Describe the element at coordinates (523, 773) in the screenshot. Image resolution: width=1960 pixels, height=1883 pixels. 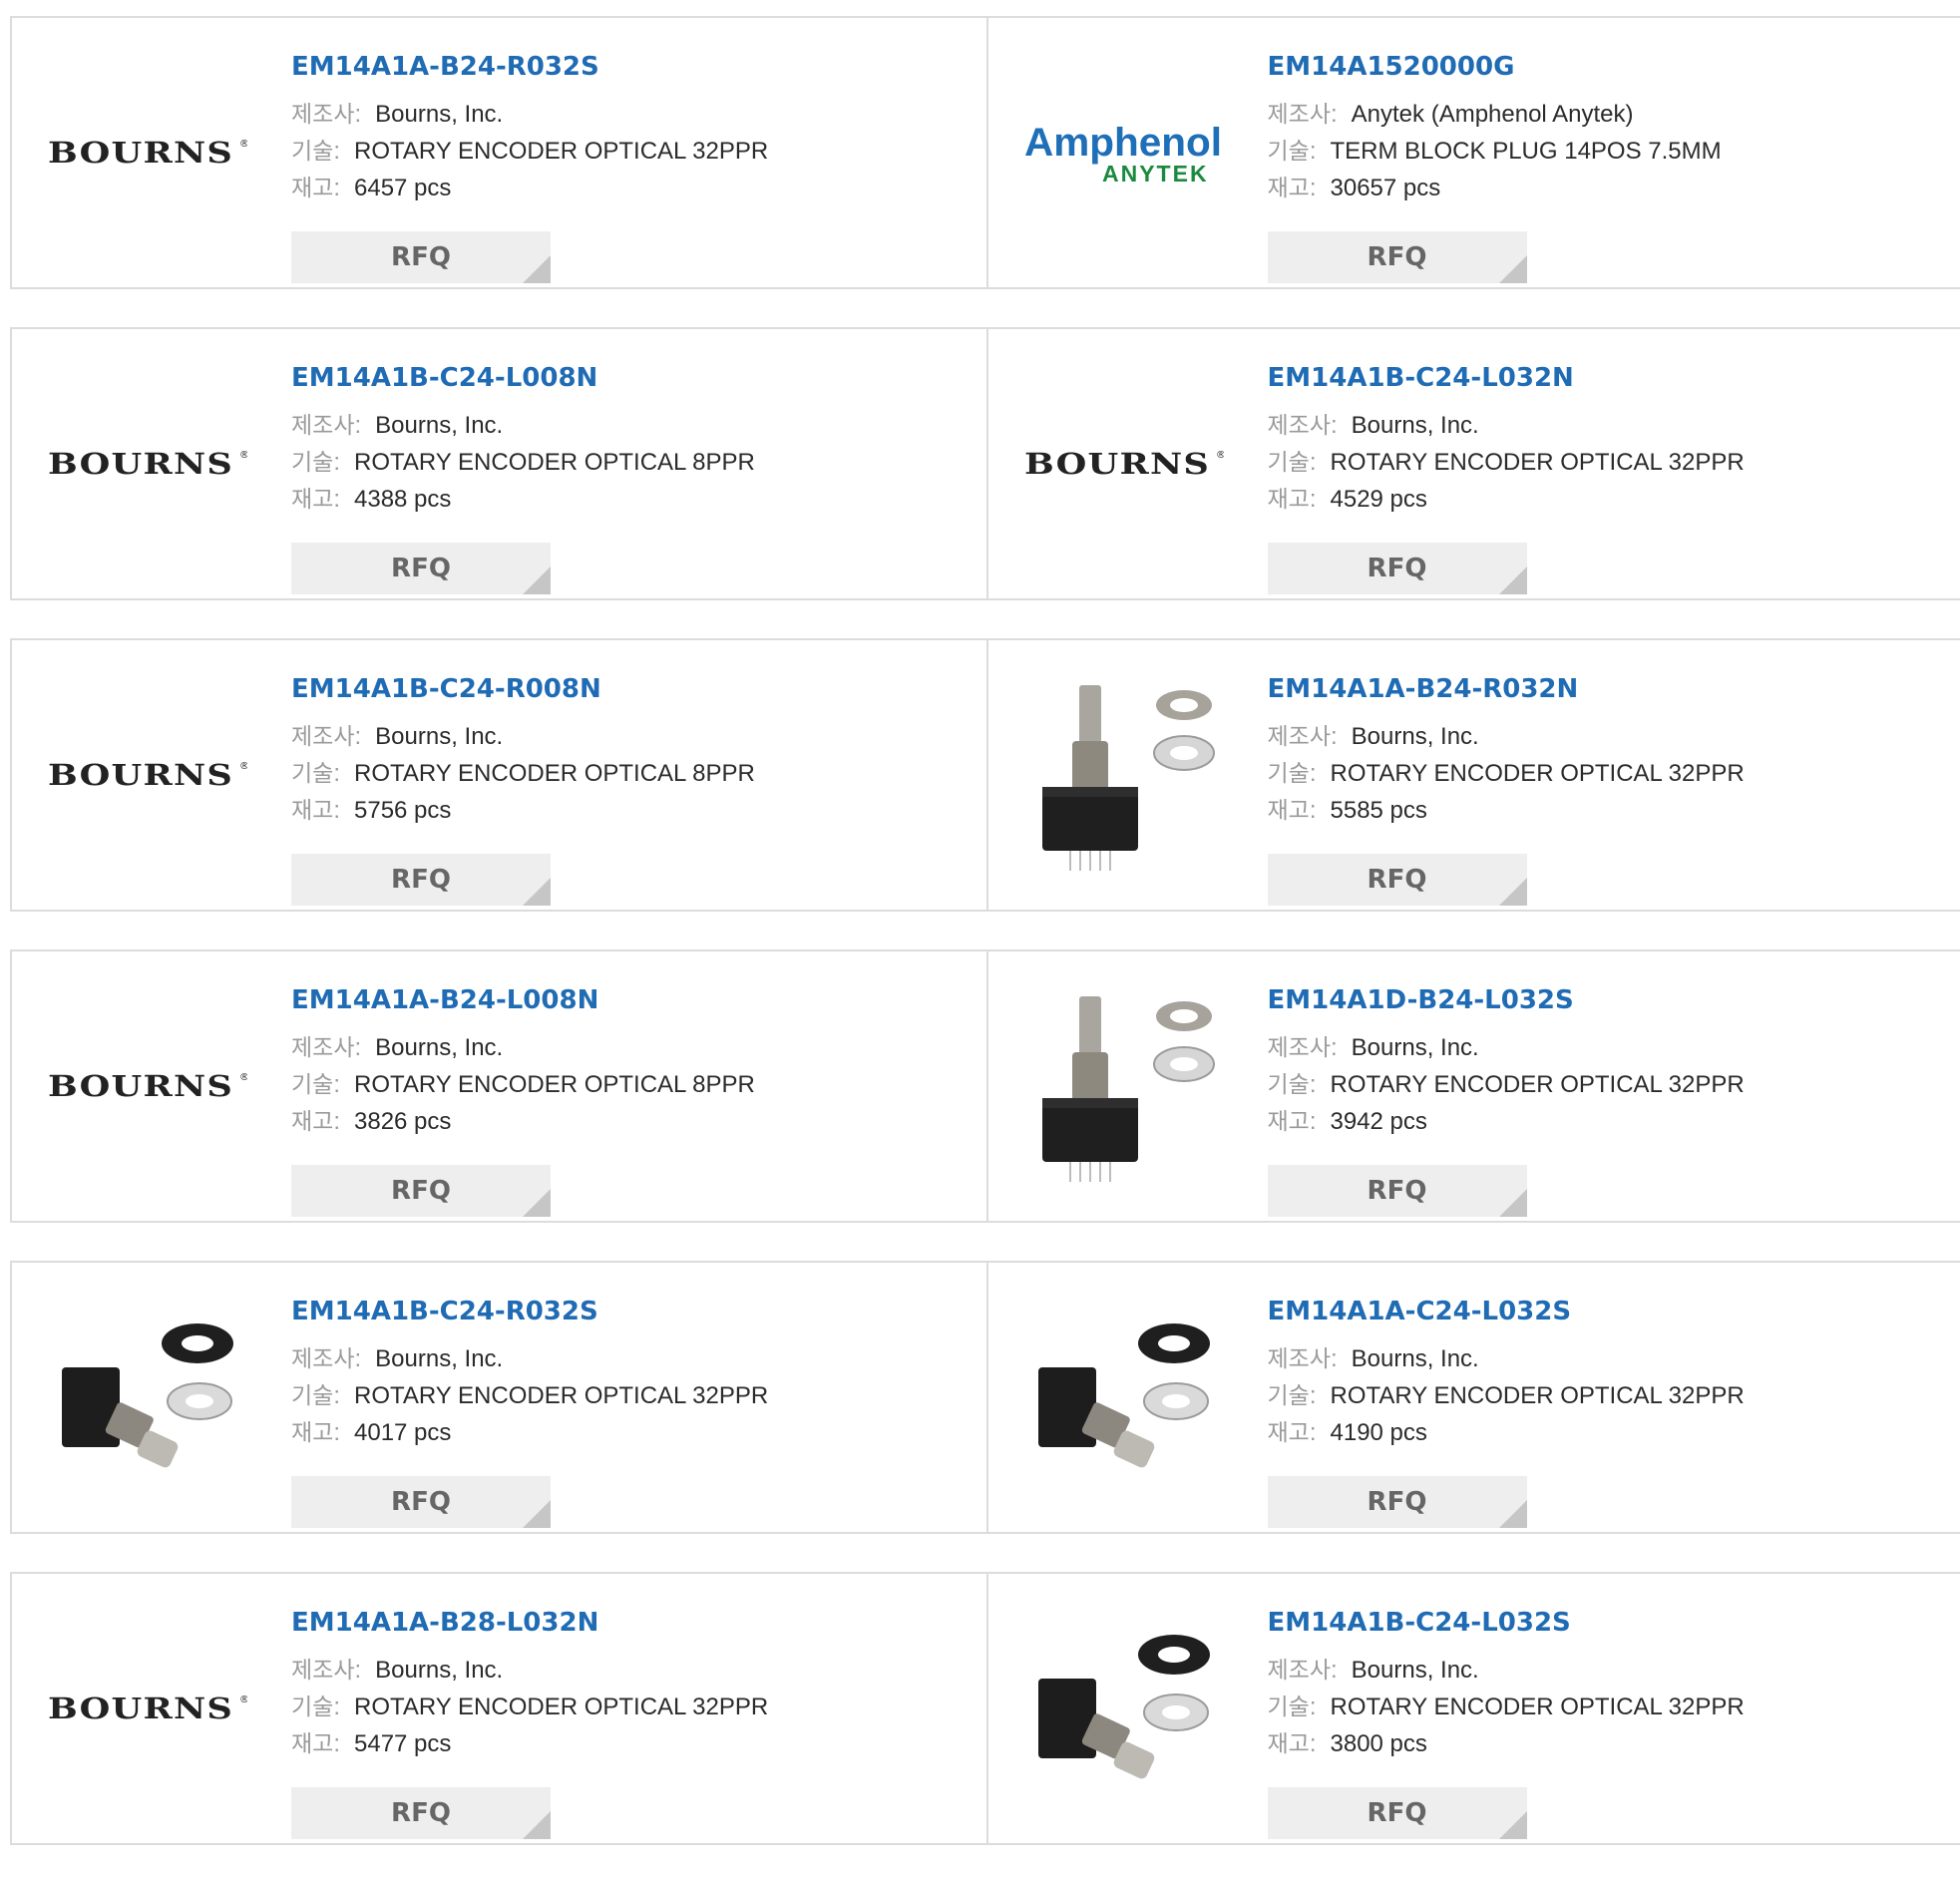
I see `description-row: 기술:ROTARY ENCODER OPTICAL 8PPR` at that location.